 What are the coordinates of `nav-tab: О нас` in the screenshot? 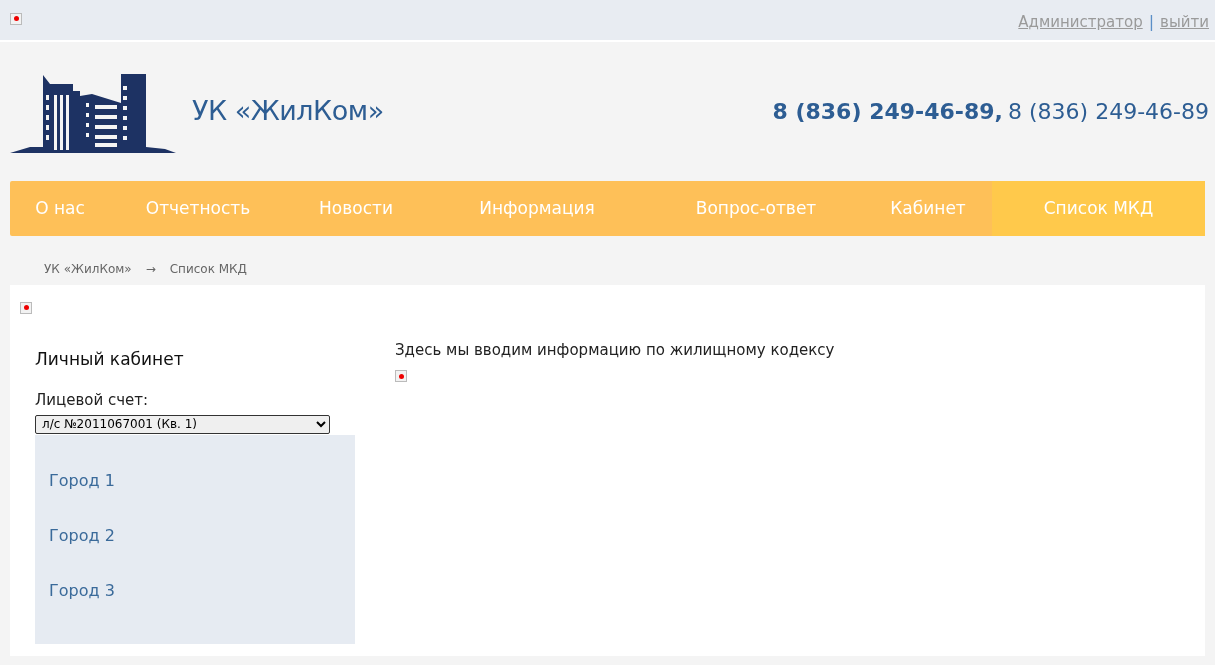 It's located at (60, 208).